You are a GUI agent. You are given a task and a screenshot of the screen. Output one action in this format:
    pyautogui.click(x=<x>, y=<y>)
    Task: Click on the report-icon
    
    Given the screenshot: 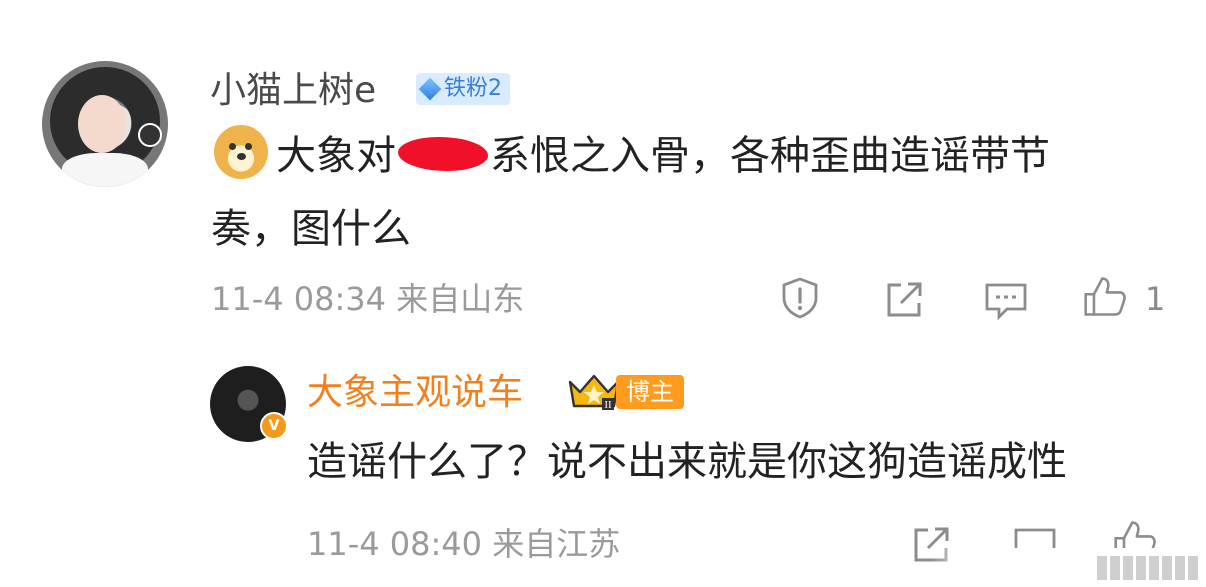 What is the action you would take?
    pyautogui.click(x=800, y=298)
    